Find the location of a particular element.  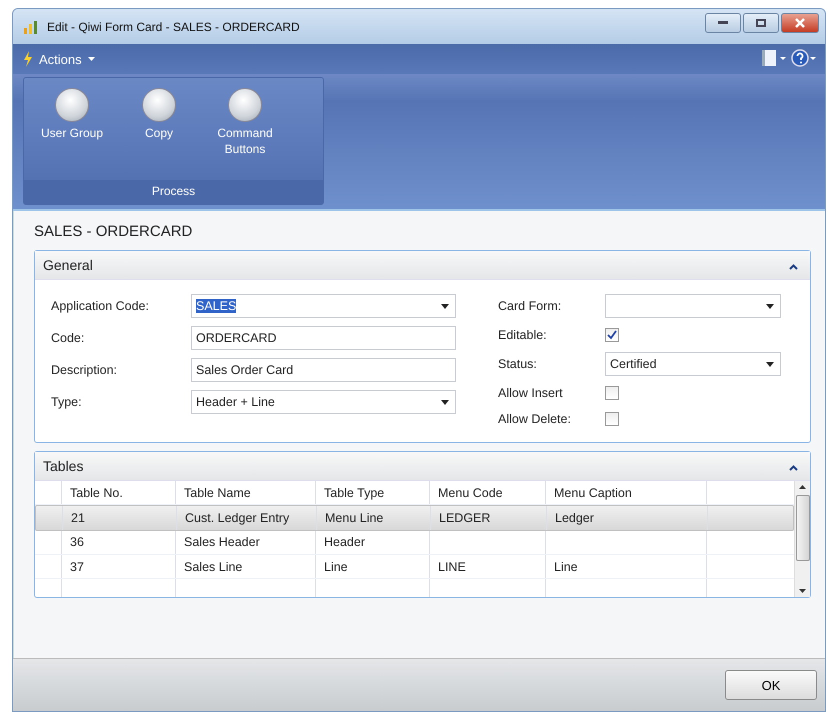

column-header: Table Name is located at coordinates (246, 492).